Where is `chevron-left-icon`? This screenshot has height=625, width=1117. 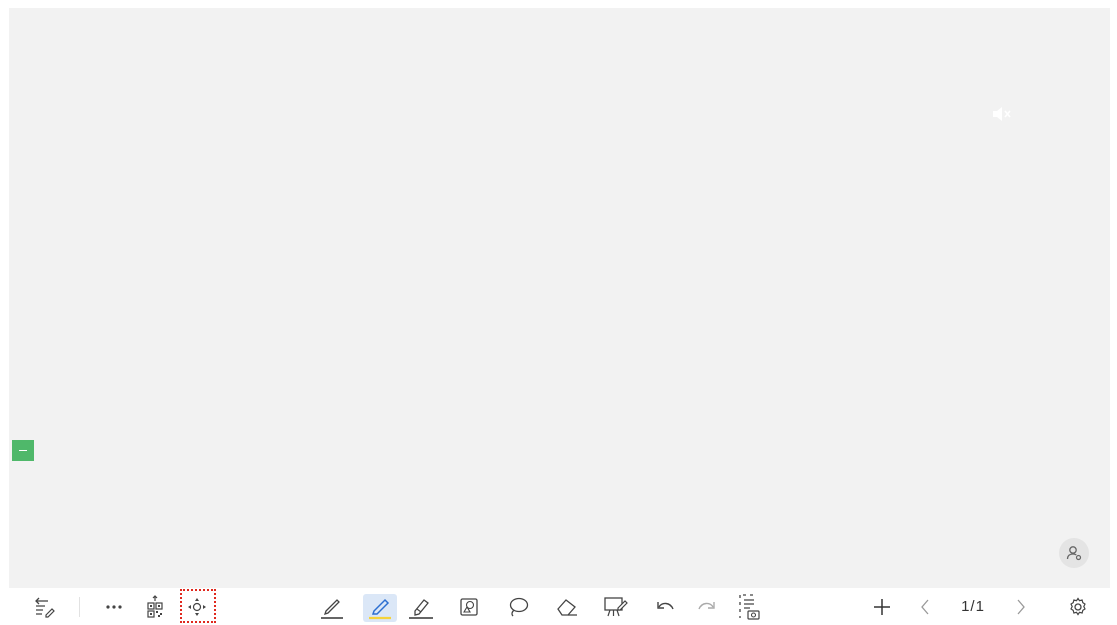
chevron-left-icon is located at coordinates (925, 606).